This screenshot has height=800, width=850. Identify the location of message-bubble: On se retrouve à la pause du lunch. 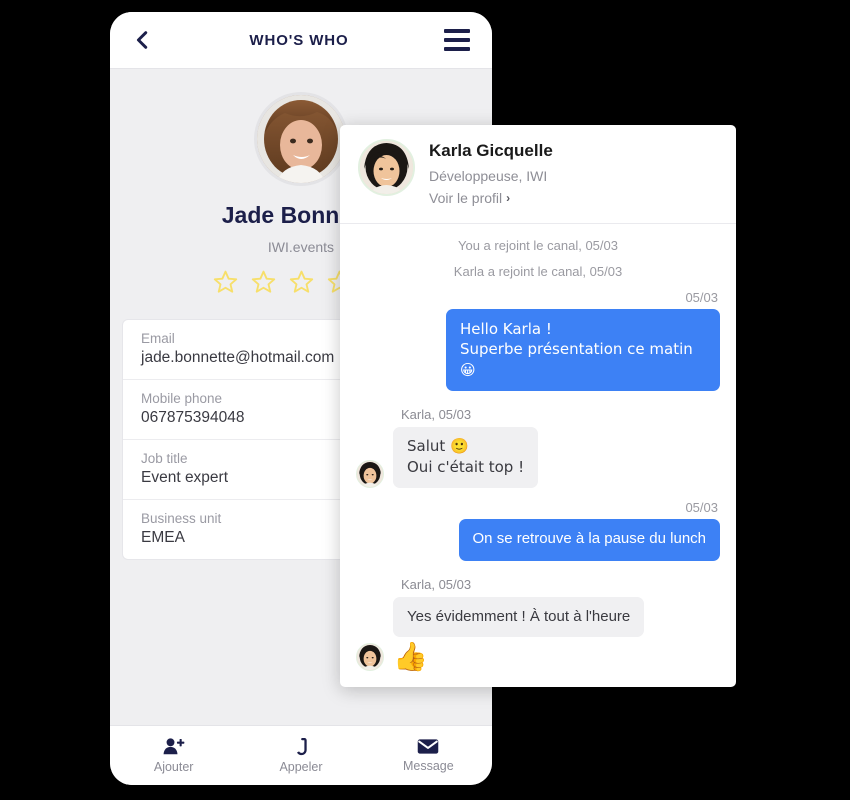
(589, 540).